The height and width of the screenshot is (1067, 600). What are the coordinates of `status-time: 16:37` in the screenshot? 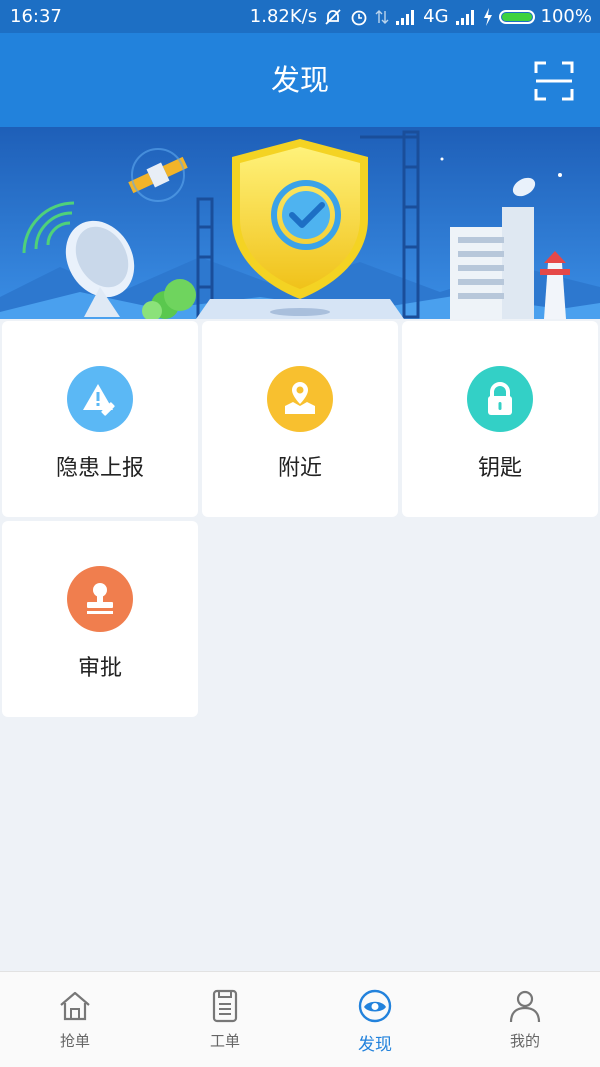 It's located at (36, 16).